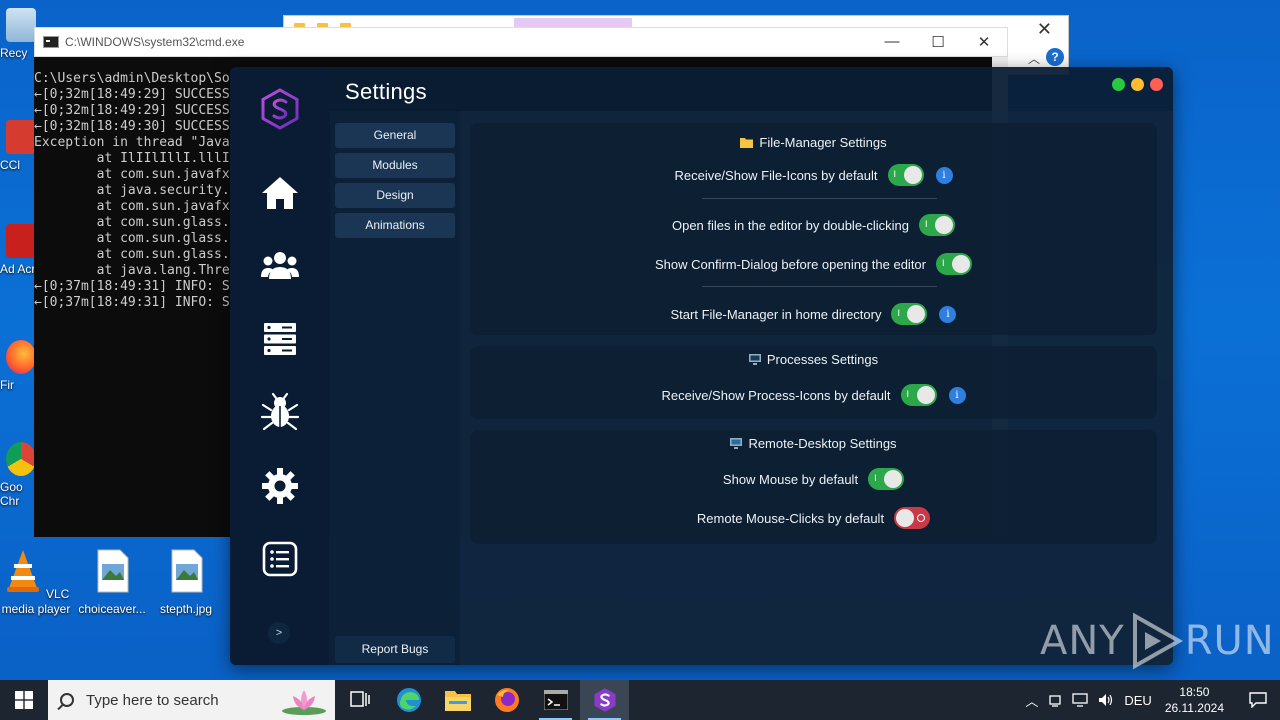 The image size is (1280, 720). I want to click on section-title-text: File-Manager Settings, so click(823, 142).